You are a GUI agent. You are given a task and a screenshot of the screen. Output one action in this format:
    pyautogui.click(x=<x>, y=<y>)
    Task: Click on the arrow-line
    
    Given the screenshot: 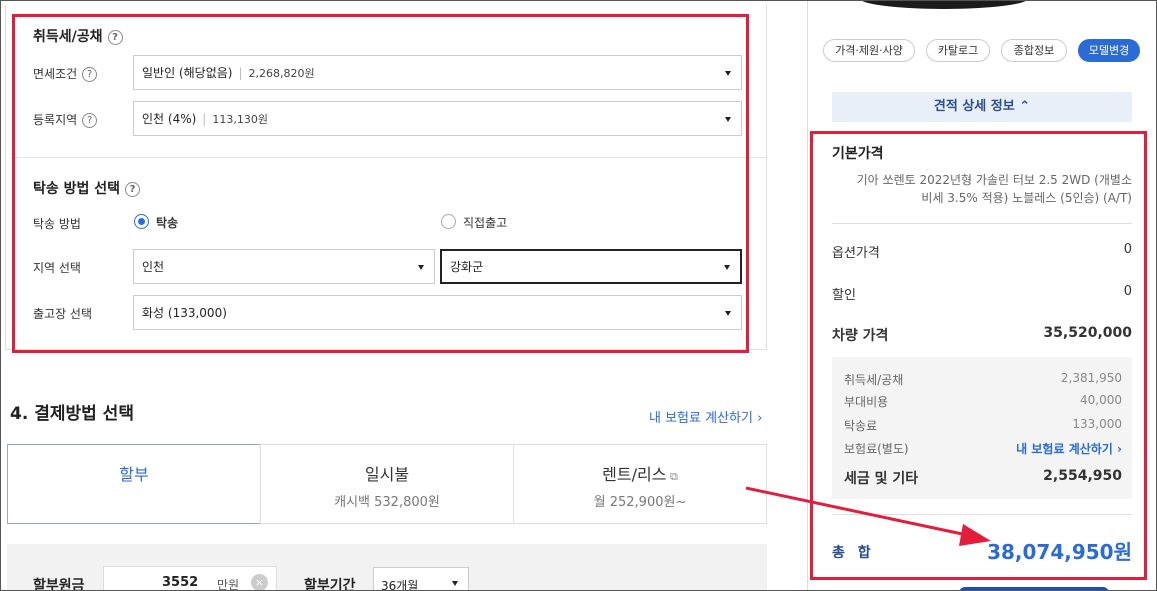 What is the action you would take?
    pyautogui.click(x=856, y=511)
    